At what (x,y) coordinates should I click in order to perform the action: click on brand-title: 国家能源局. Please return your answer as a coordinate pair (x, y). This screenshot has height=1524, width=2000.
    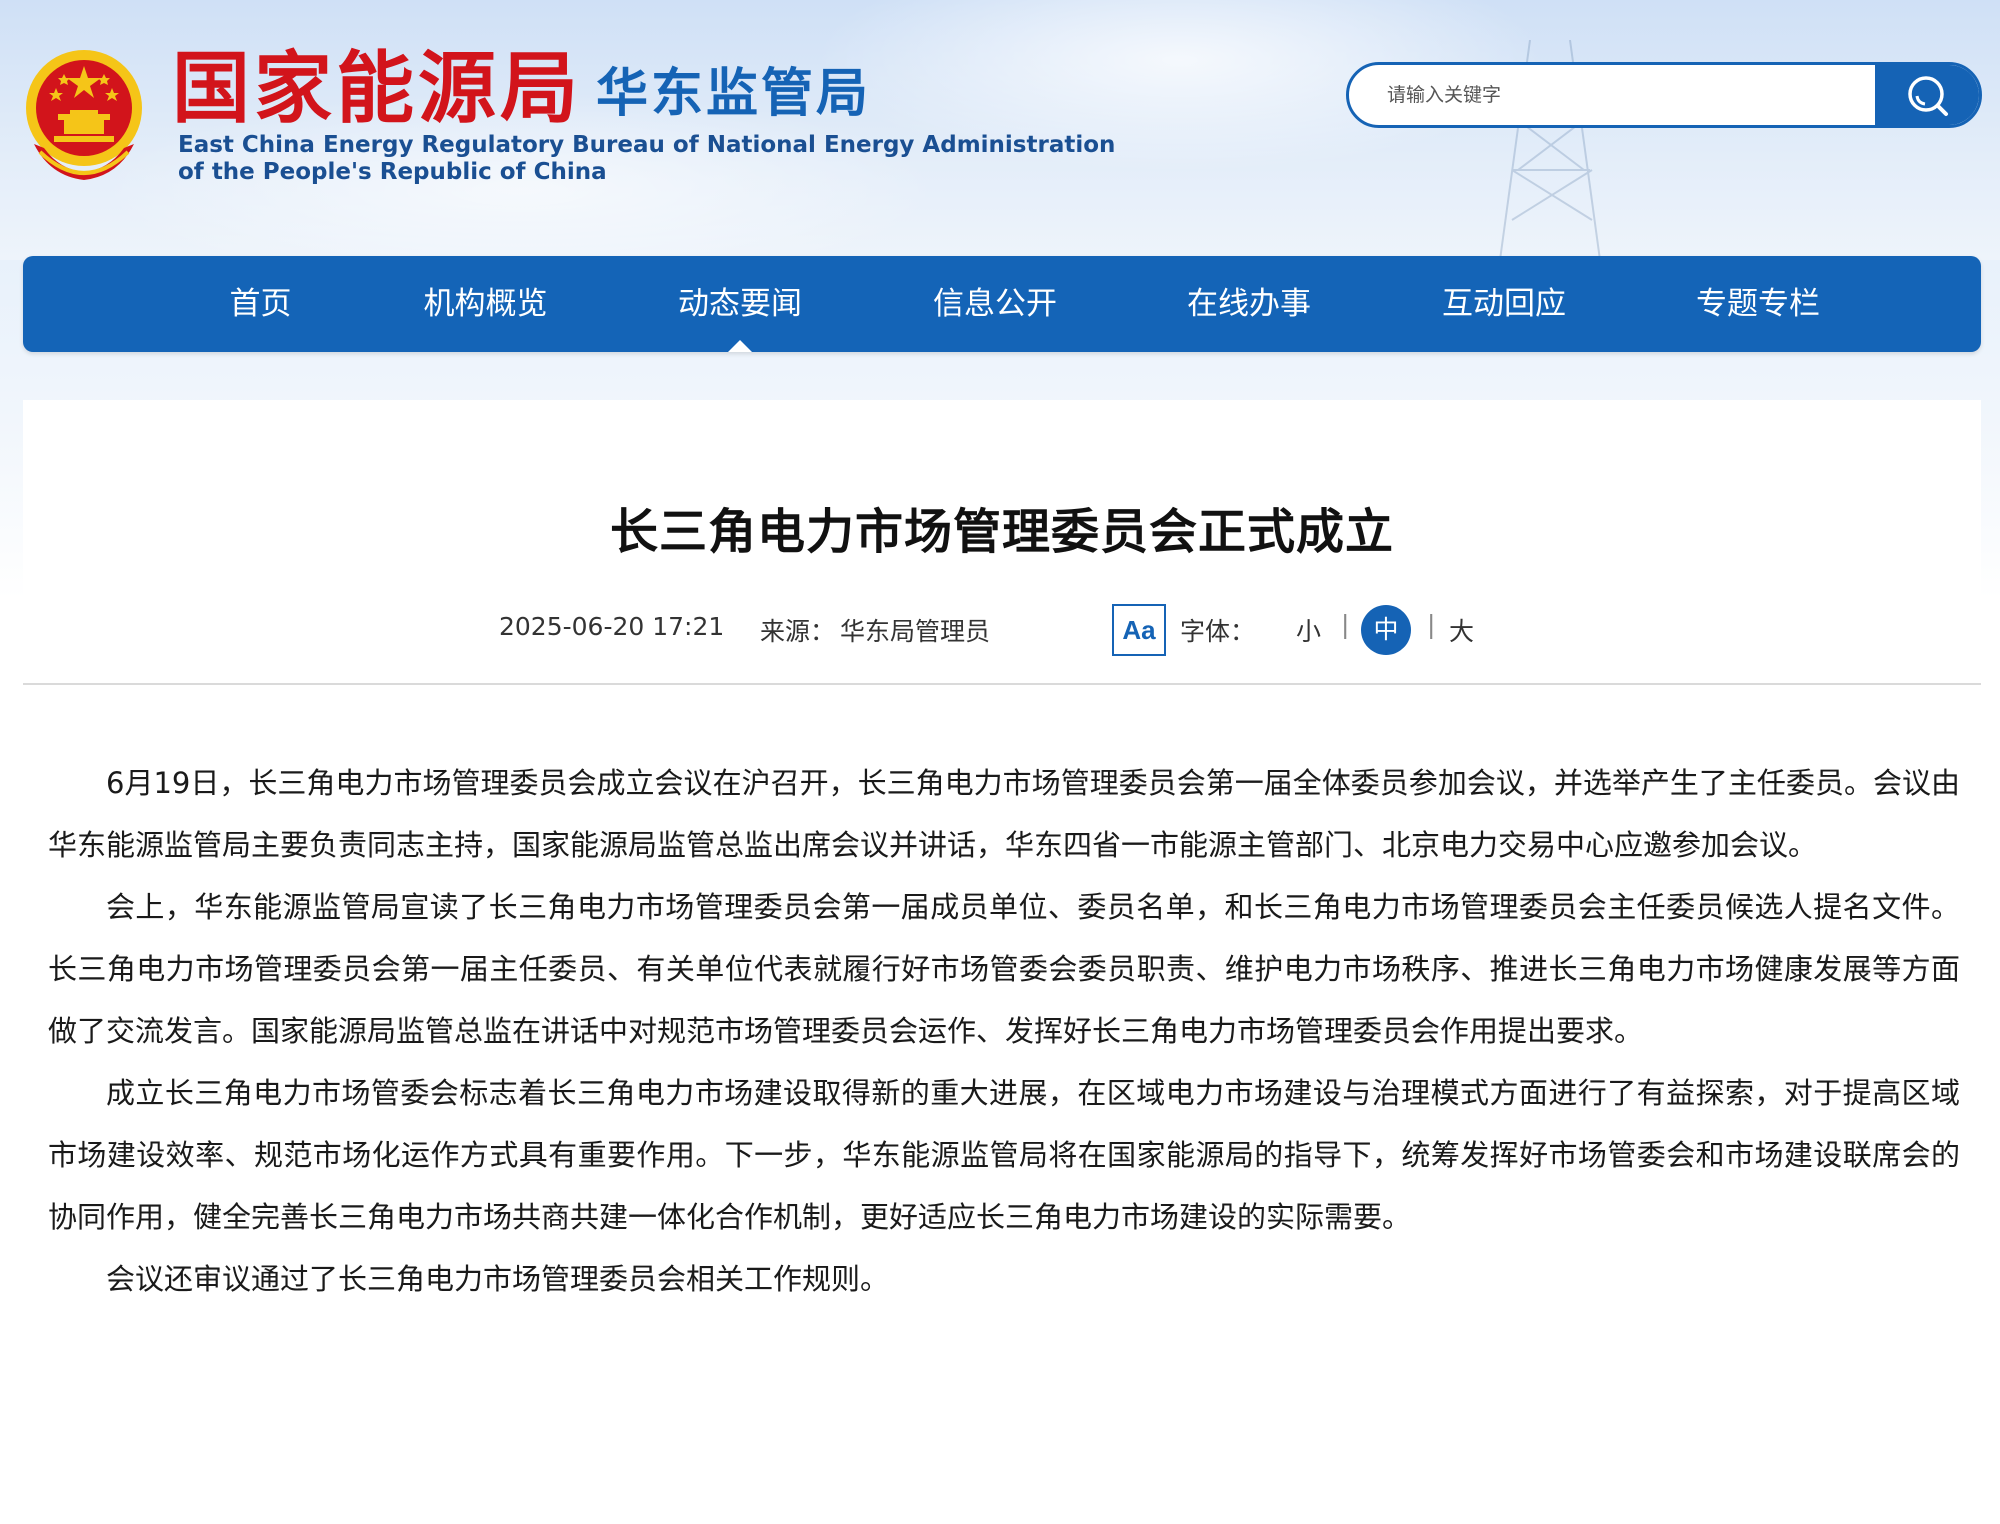
    Looking at the image, I should click on (377, 89).